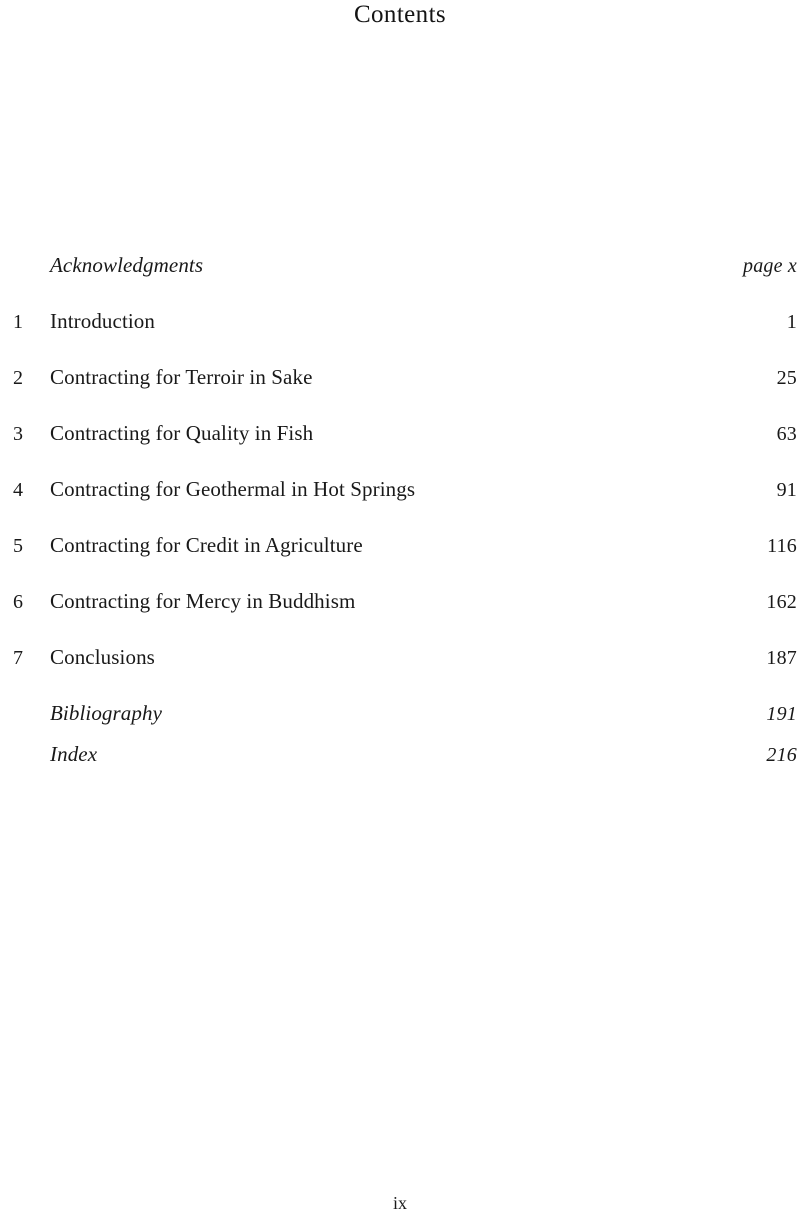 The image size is (800, 1226). What do you see at coordinates (74, 754) in the screenshot?
I see `toc-entry-label: Index` at bounding box center [74, 754].